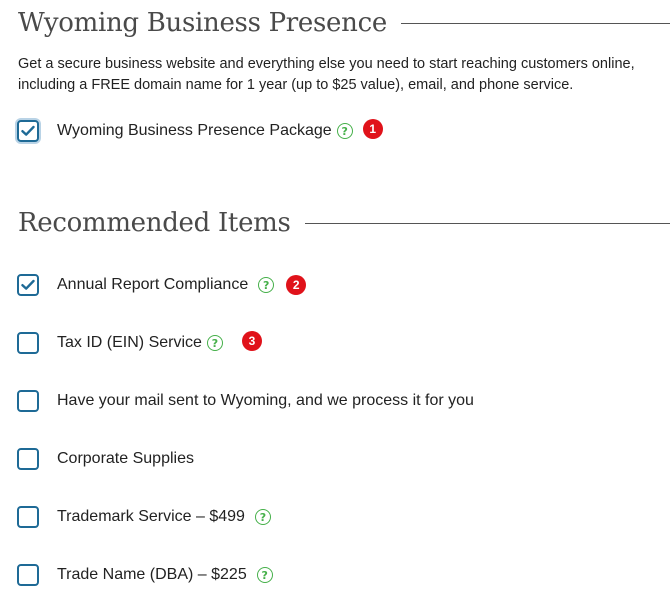 This screenshot has height=600, width=670. I want to click on mail-forwarding-checkbox, so click(28, 401).